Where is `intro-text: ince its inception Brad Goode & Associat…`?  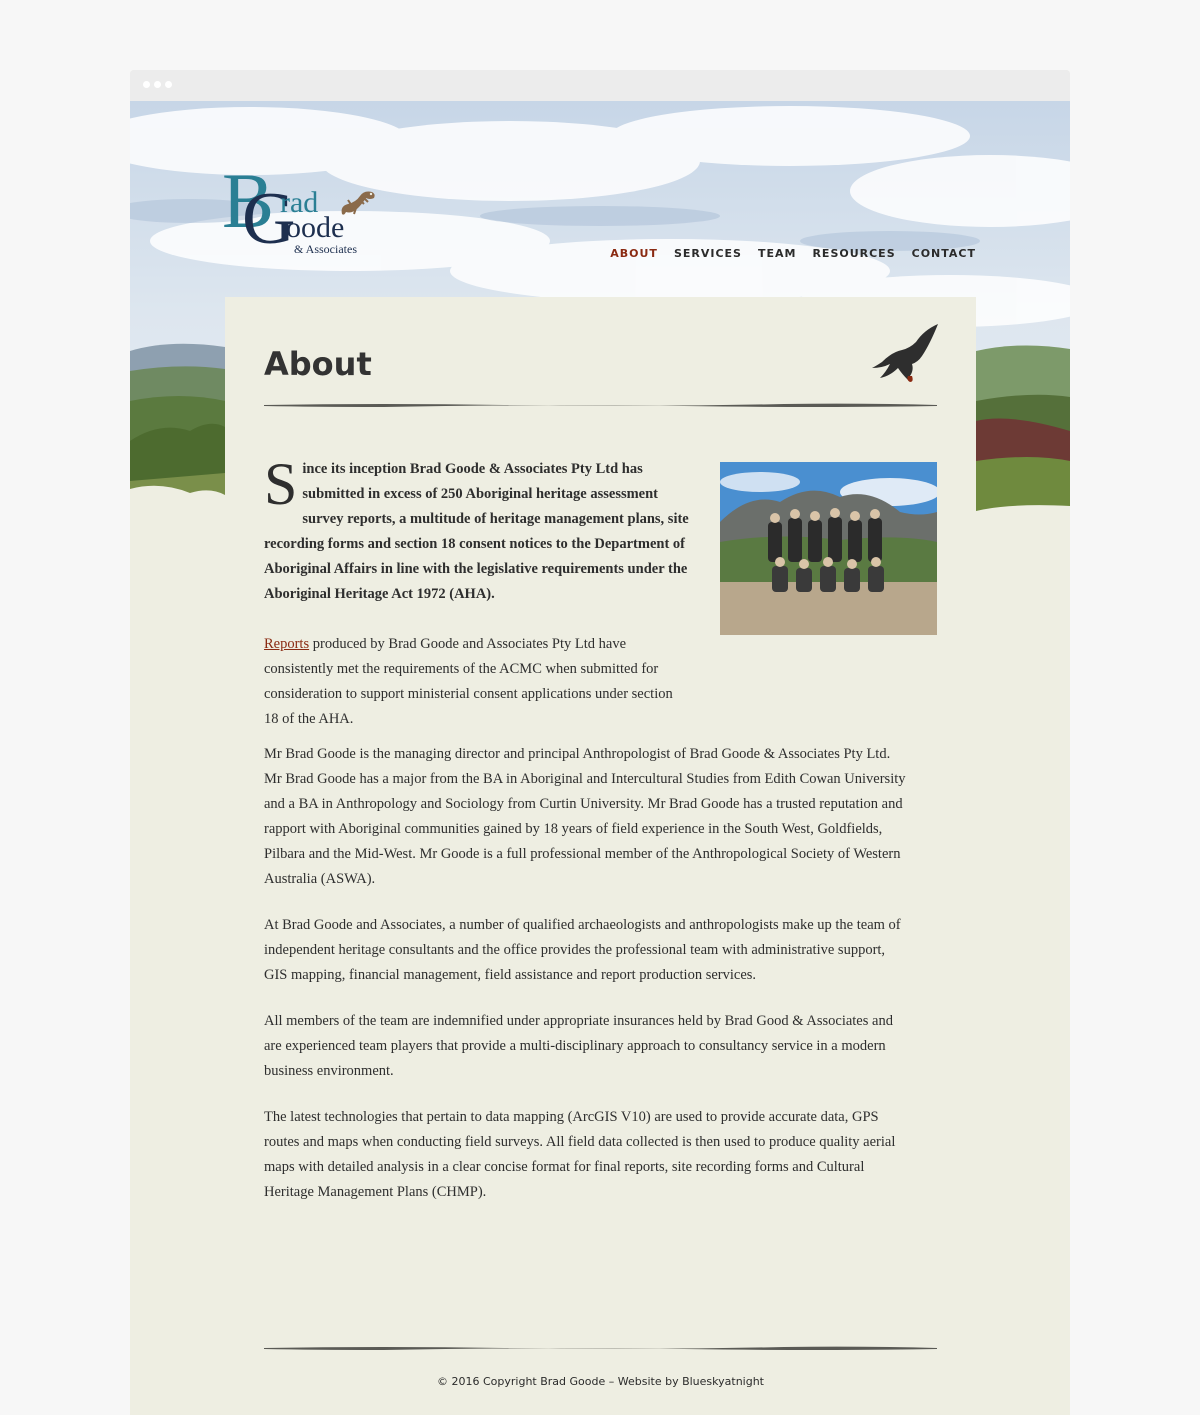
intro-text: ince its inception Brad Goode & Associat… is located at coordinates (476, 531).